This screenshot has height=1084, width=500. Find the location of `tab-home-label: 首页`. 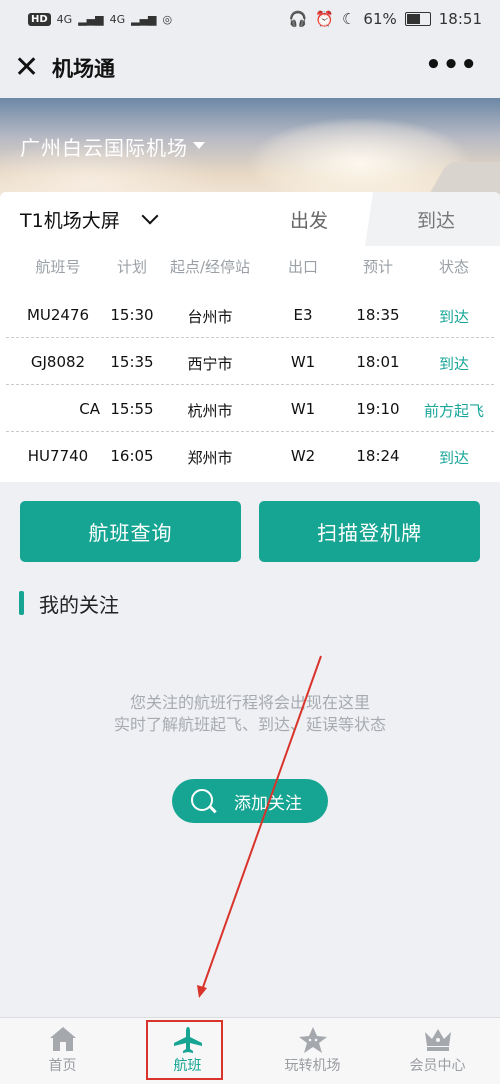

tab-home-label: 首页 is located at coordinates (62, 1066).